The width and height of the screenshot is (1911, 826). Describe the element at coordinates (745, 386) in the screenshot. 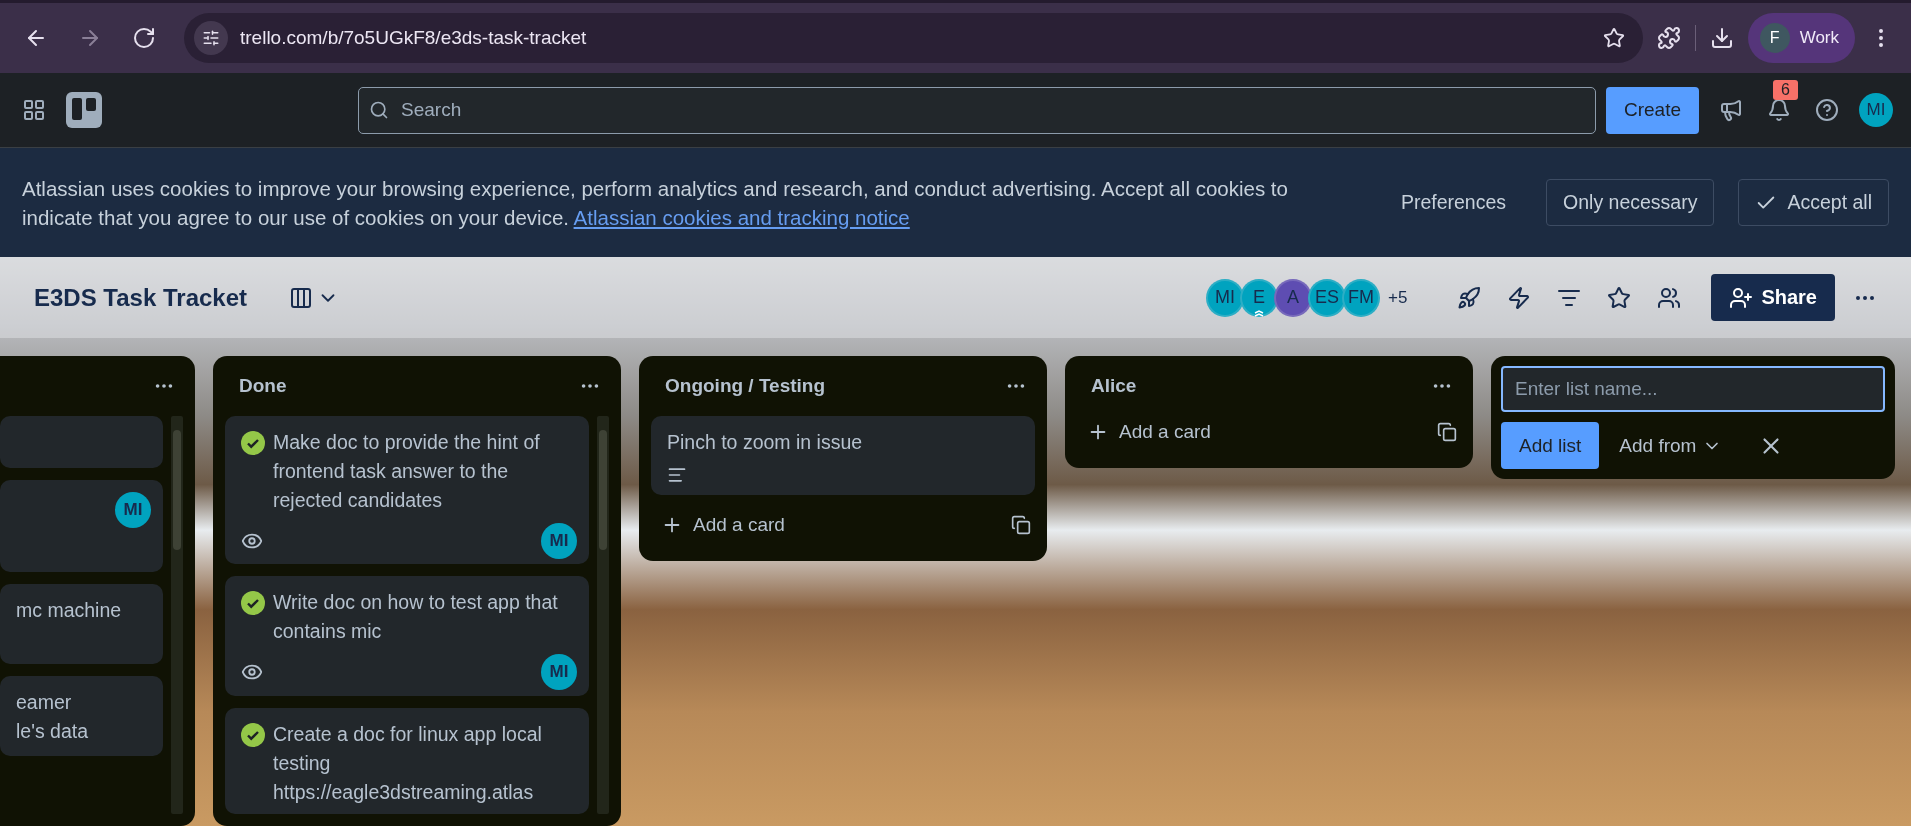

I see `list-title: Ongoing / Testing` at that location.